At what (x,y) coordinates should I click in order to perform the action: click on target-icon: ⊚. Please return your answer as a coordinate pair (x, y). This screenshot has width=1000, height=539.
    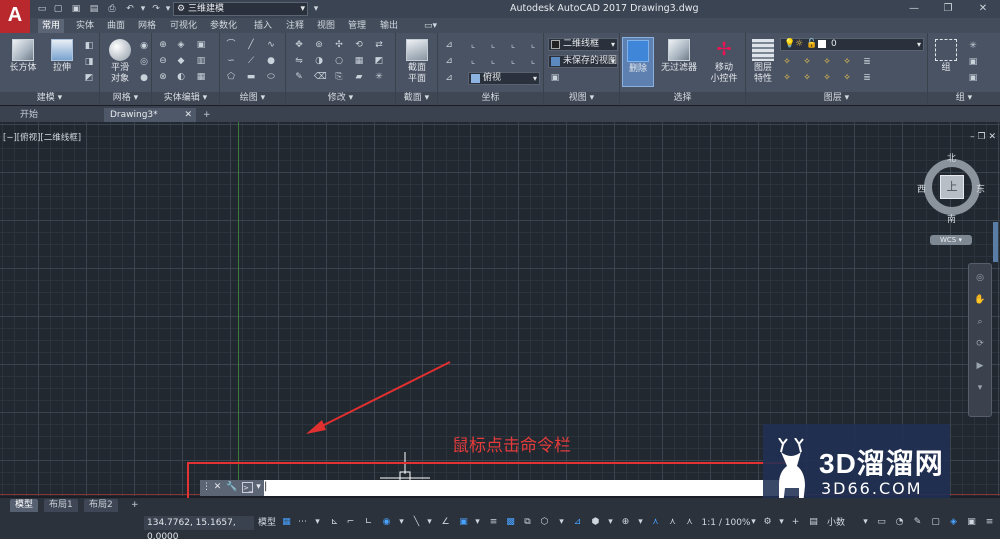
    Looking at the image, I should click on (319, 45).